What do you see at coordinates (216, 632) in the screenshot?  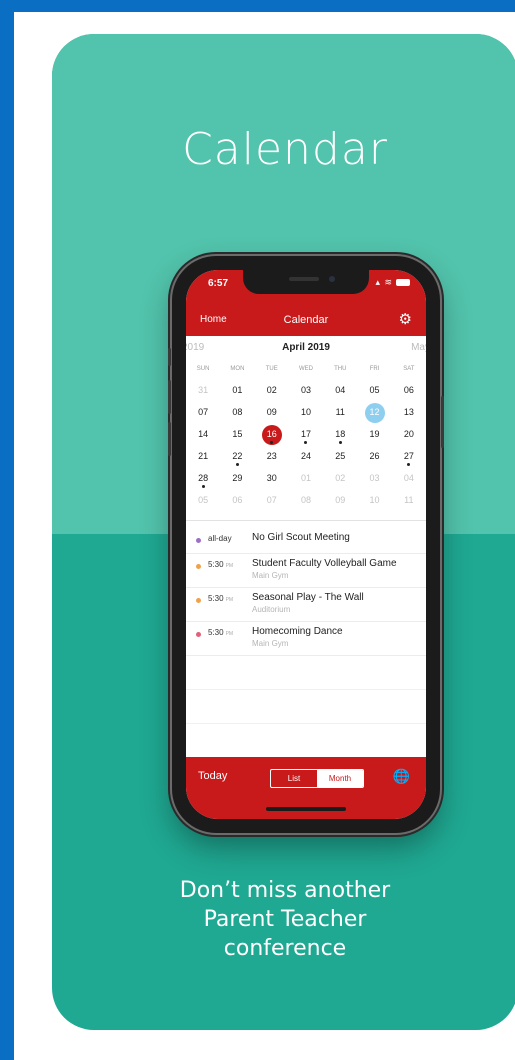 I see `event-time-value: 5:30` at bounding box center [216, 632].